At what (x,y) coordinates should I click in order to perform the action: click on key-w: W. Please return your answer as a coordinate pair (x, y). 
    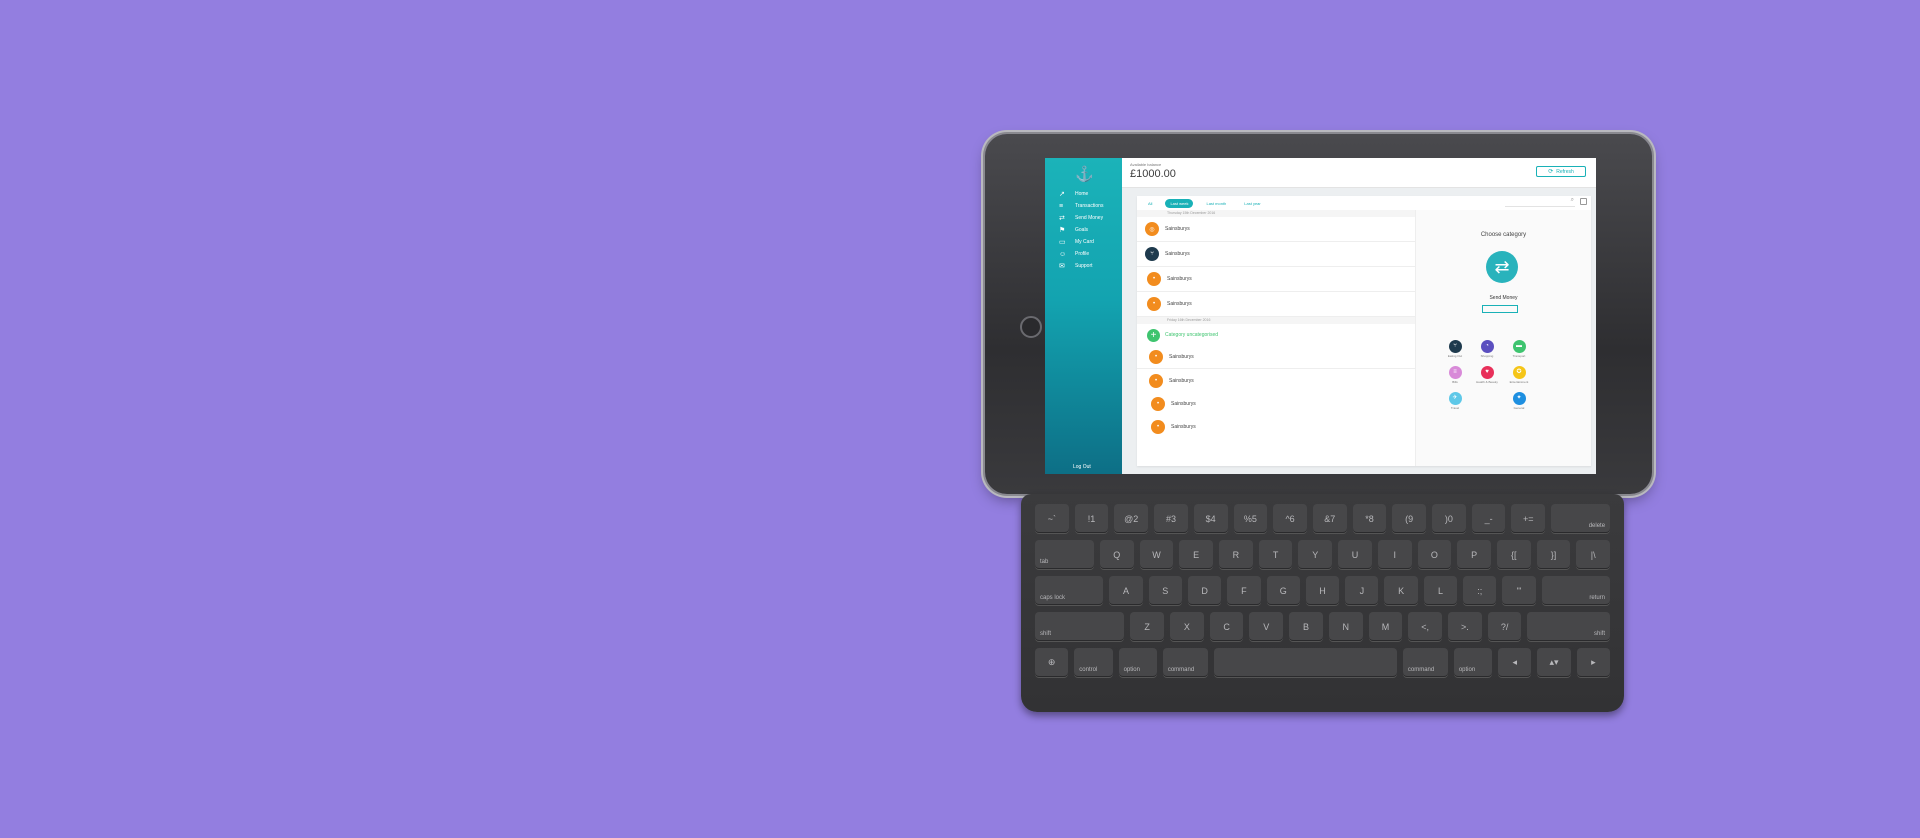
    Looking at the image, I should click on (1156, 554).